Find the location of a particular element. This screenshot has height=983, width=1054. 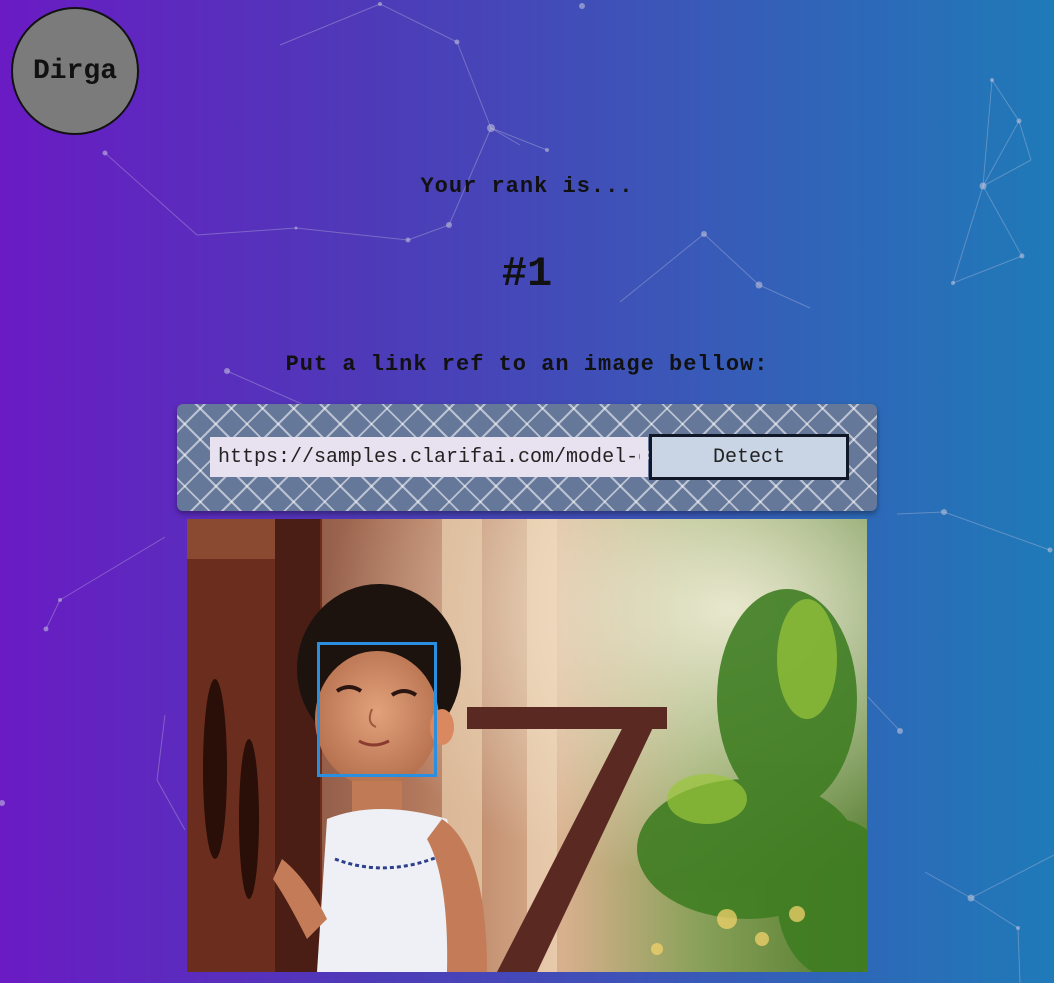

image-url-input is located at coordinates (429, 457).